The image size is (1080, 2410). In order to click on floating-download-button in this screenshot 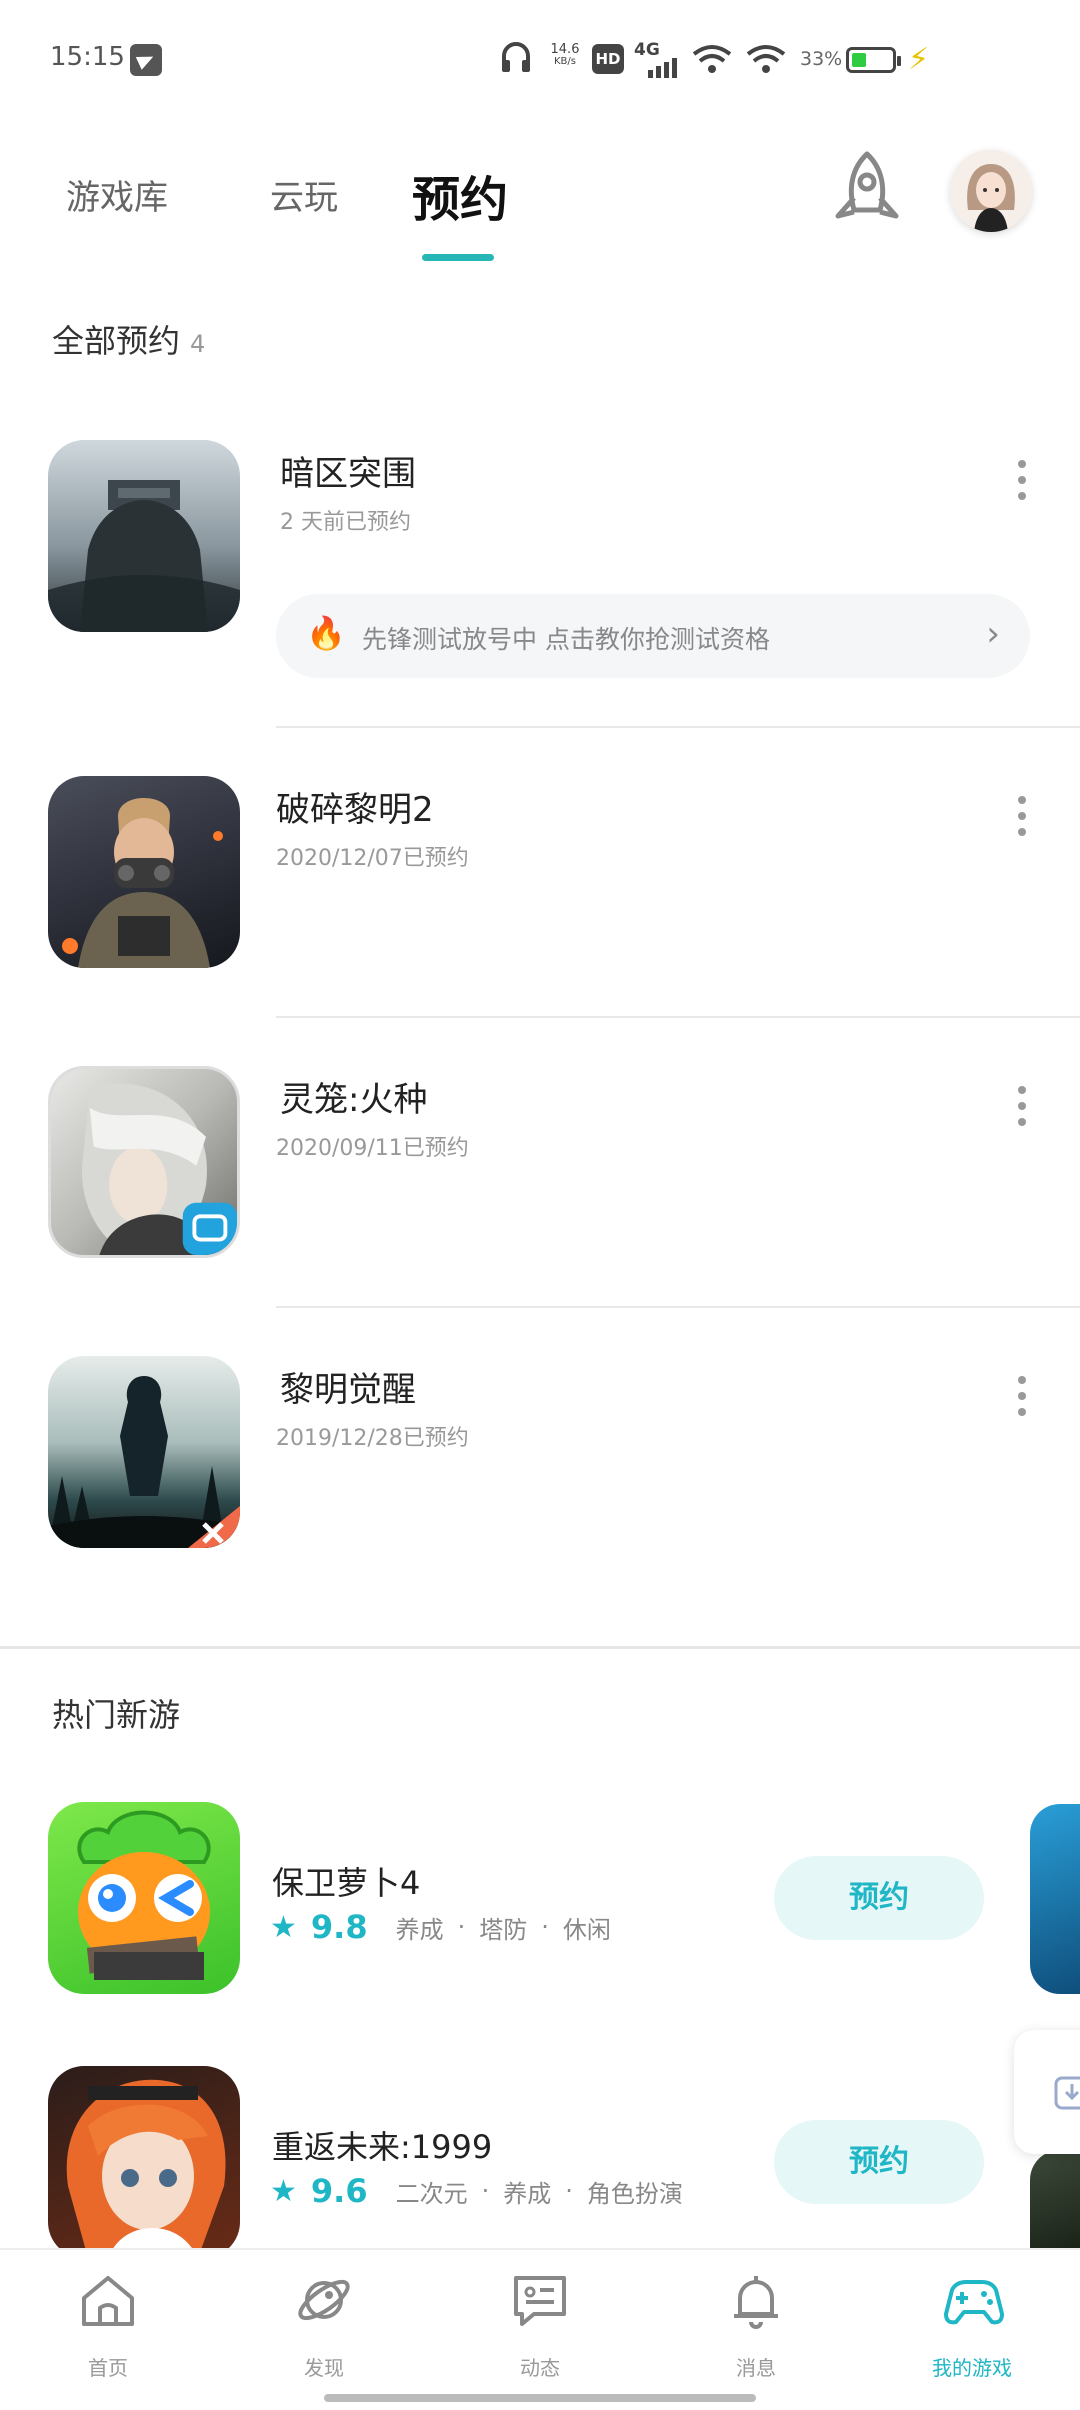, I will do `click(1047, 2092)`.